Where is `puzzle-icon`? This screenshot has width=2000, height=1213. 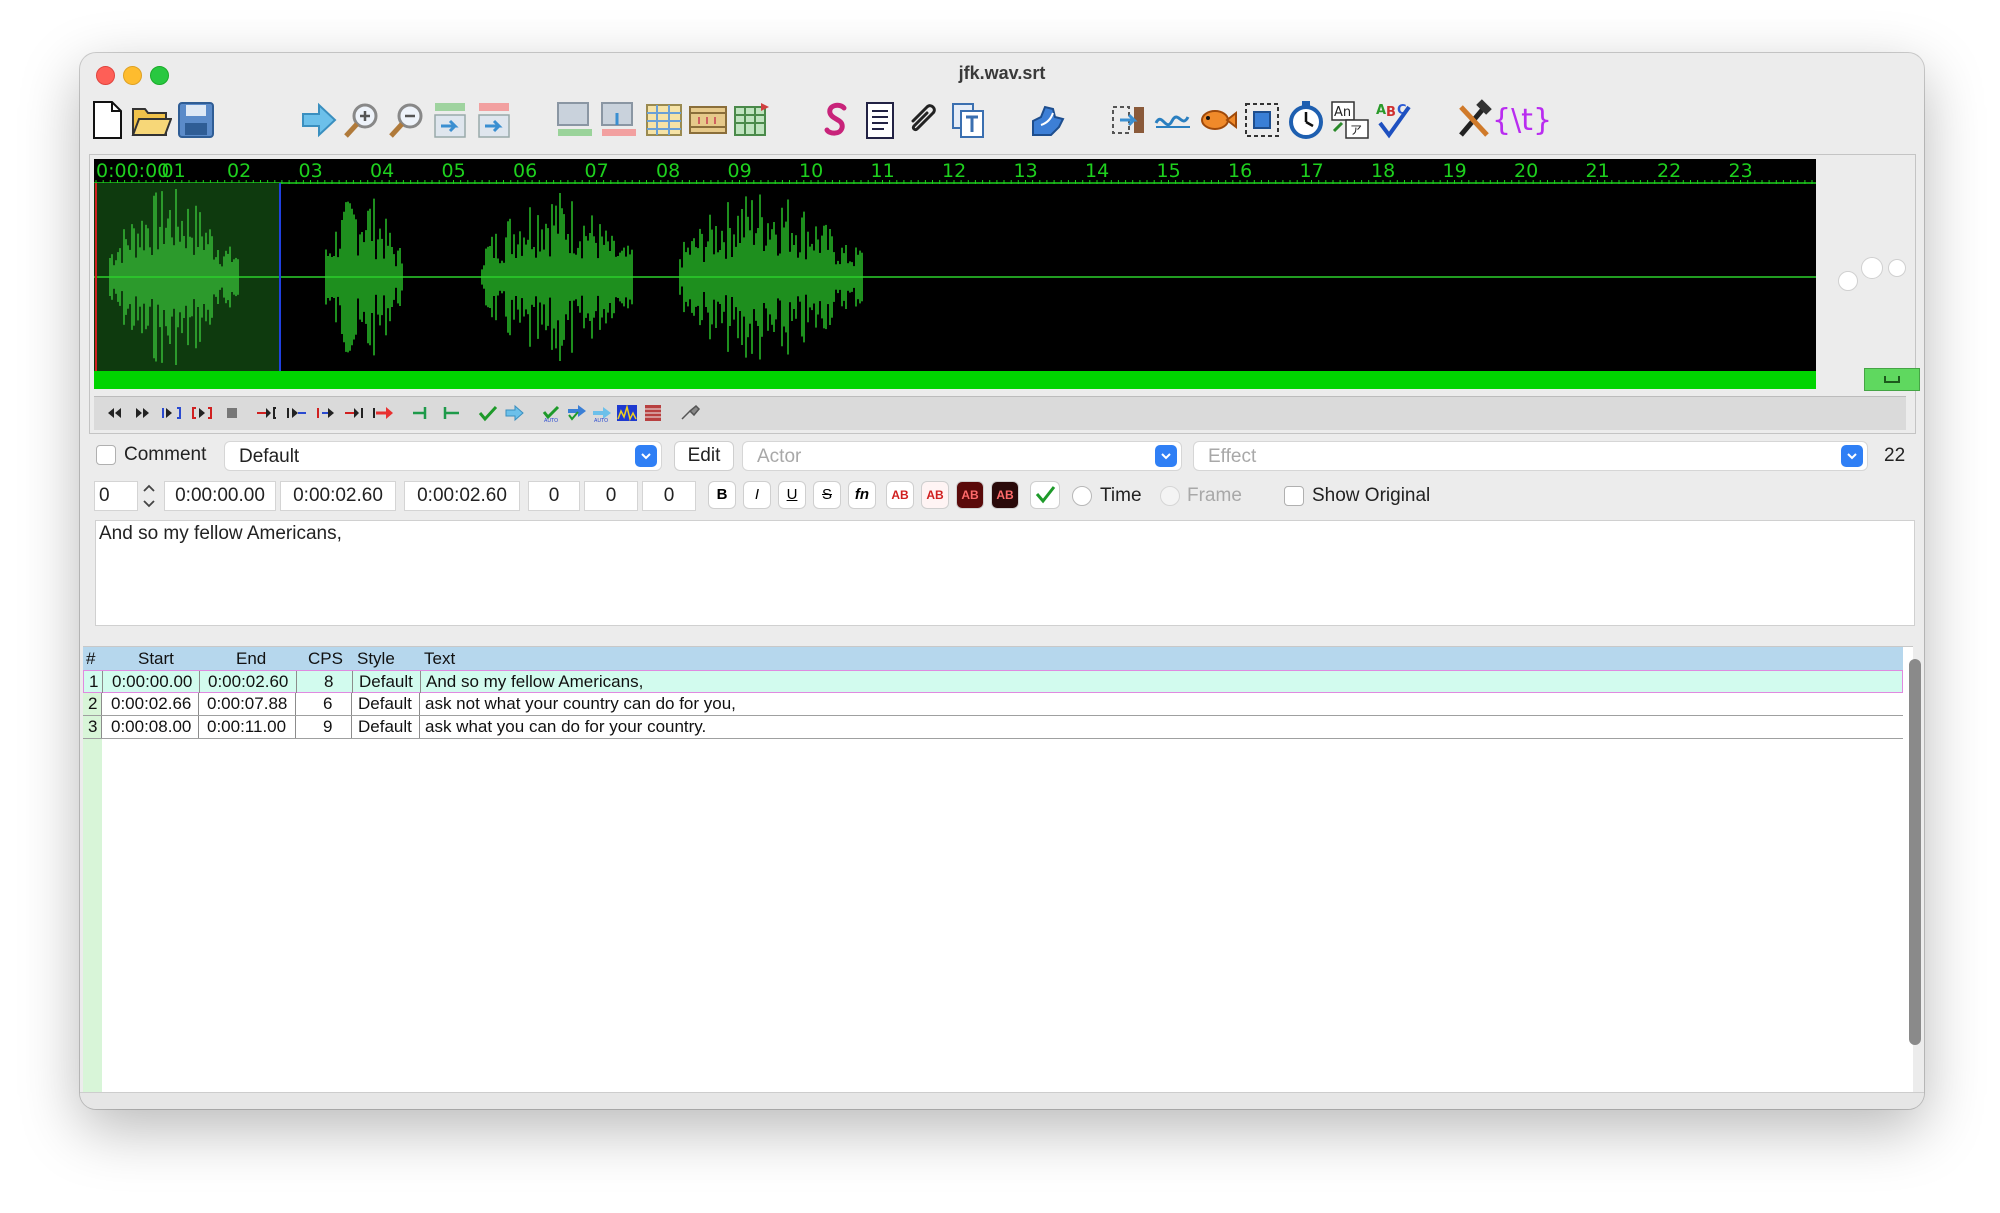 puzzle-icon is located at coordinates (1048, 120).